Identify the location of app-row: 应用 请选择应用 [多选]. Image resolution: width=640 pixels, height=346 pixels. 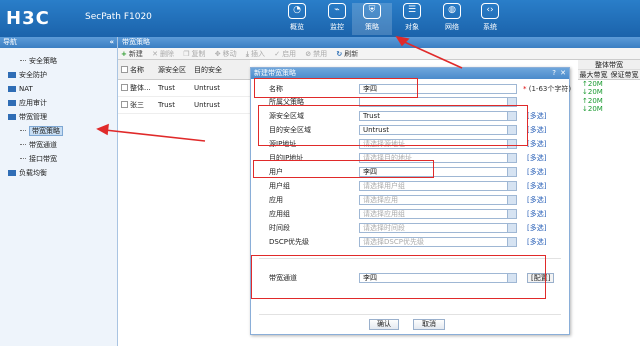
(408, 200).